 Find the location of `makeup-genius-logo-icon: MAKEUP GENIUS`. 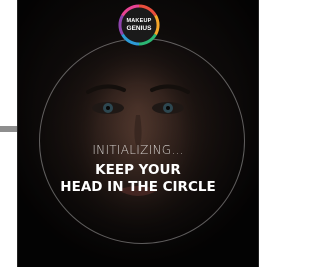

makeup-genius-logo-icon: MAKEUP GENIUS is located at coordinates (139, 25).